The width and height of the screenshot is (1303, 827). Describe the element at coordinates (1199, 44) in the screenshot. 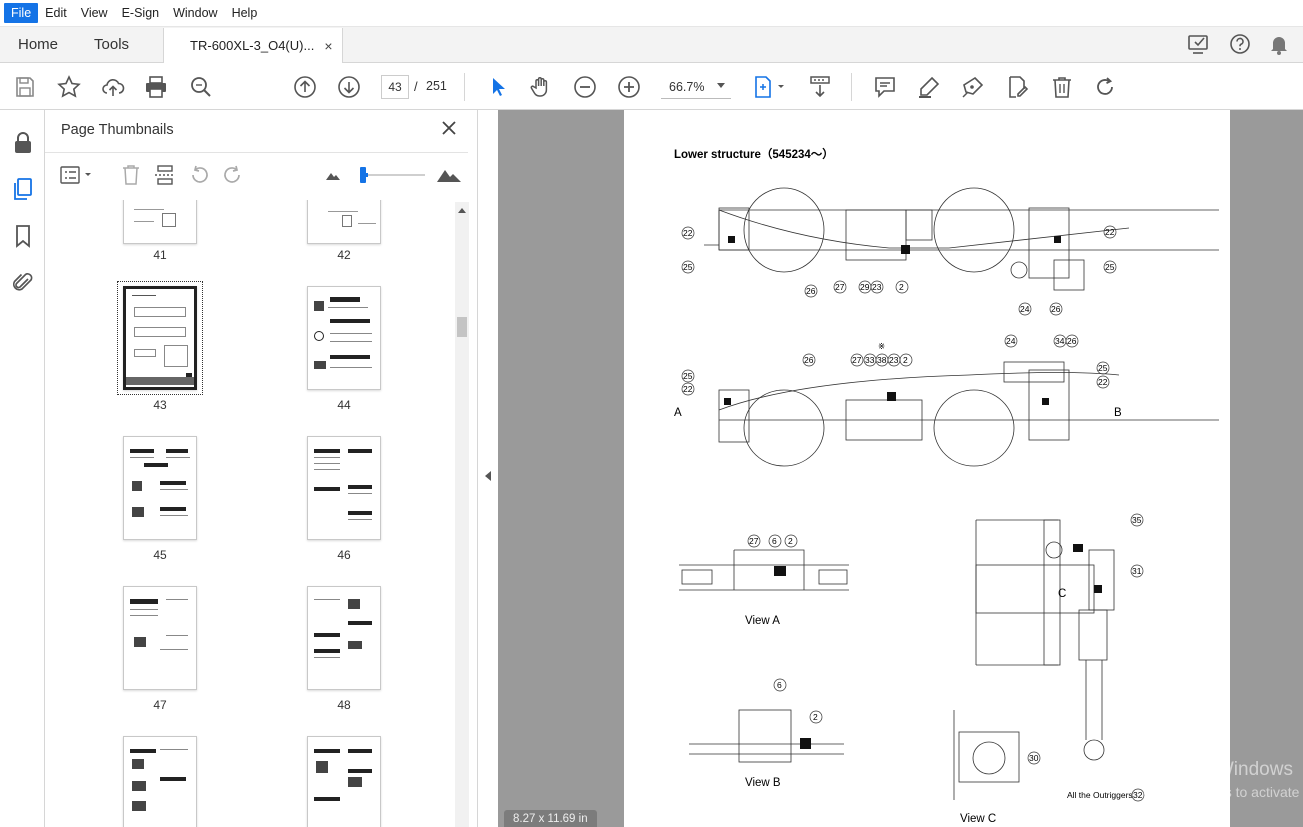

I see `share-screen-icon` at that location.